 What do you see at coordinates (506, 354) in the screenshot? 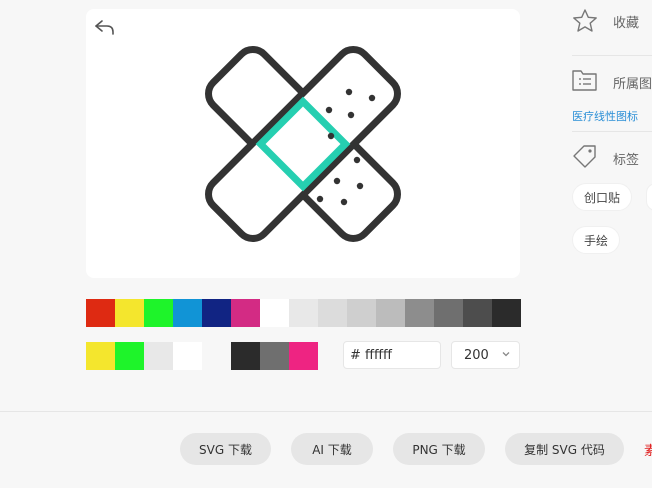
I see `chevron-down-icon` at bounding box center [506, 354].